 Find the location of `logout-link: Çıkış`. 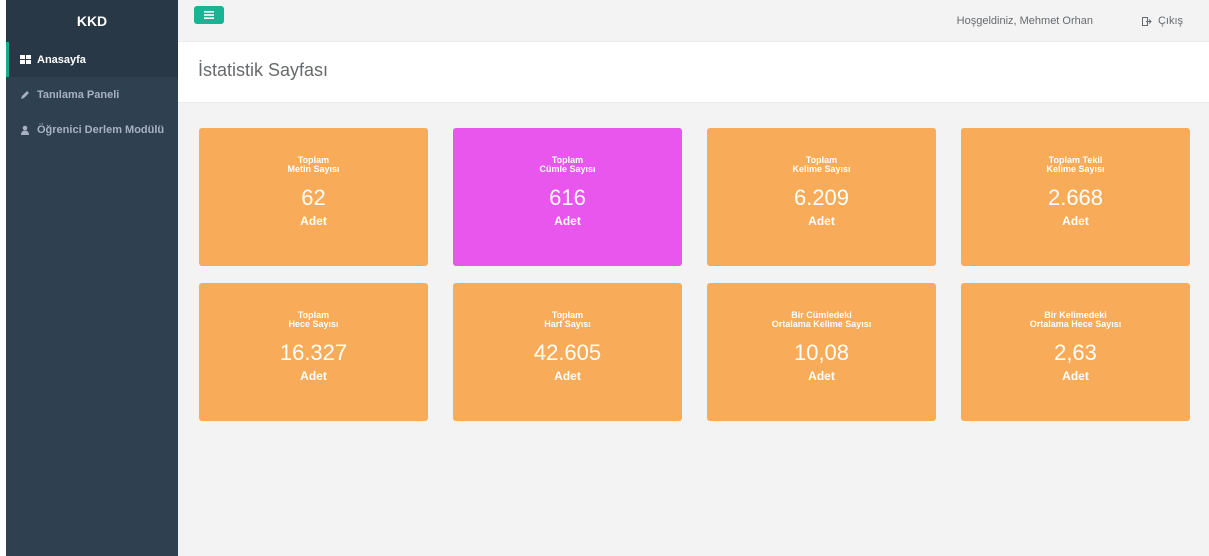

logout-link: Çıkış is located at coordinates (1162, 21).